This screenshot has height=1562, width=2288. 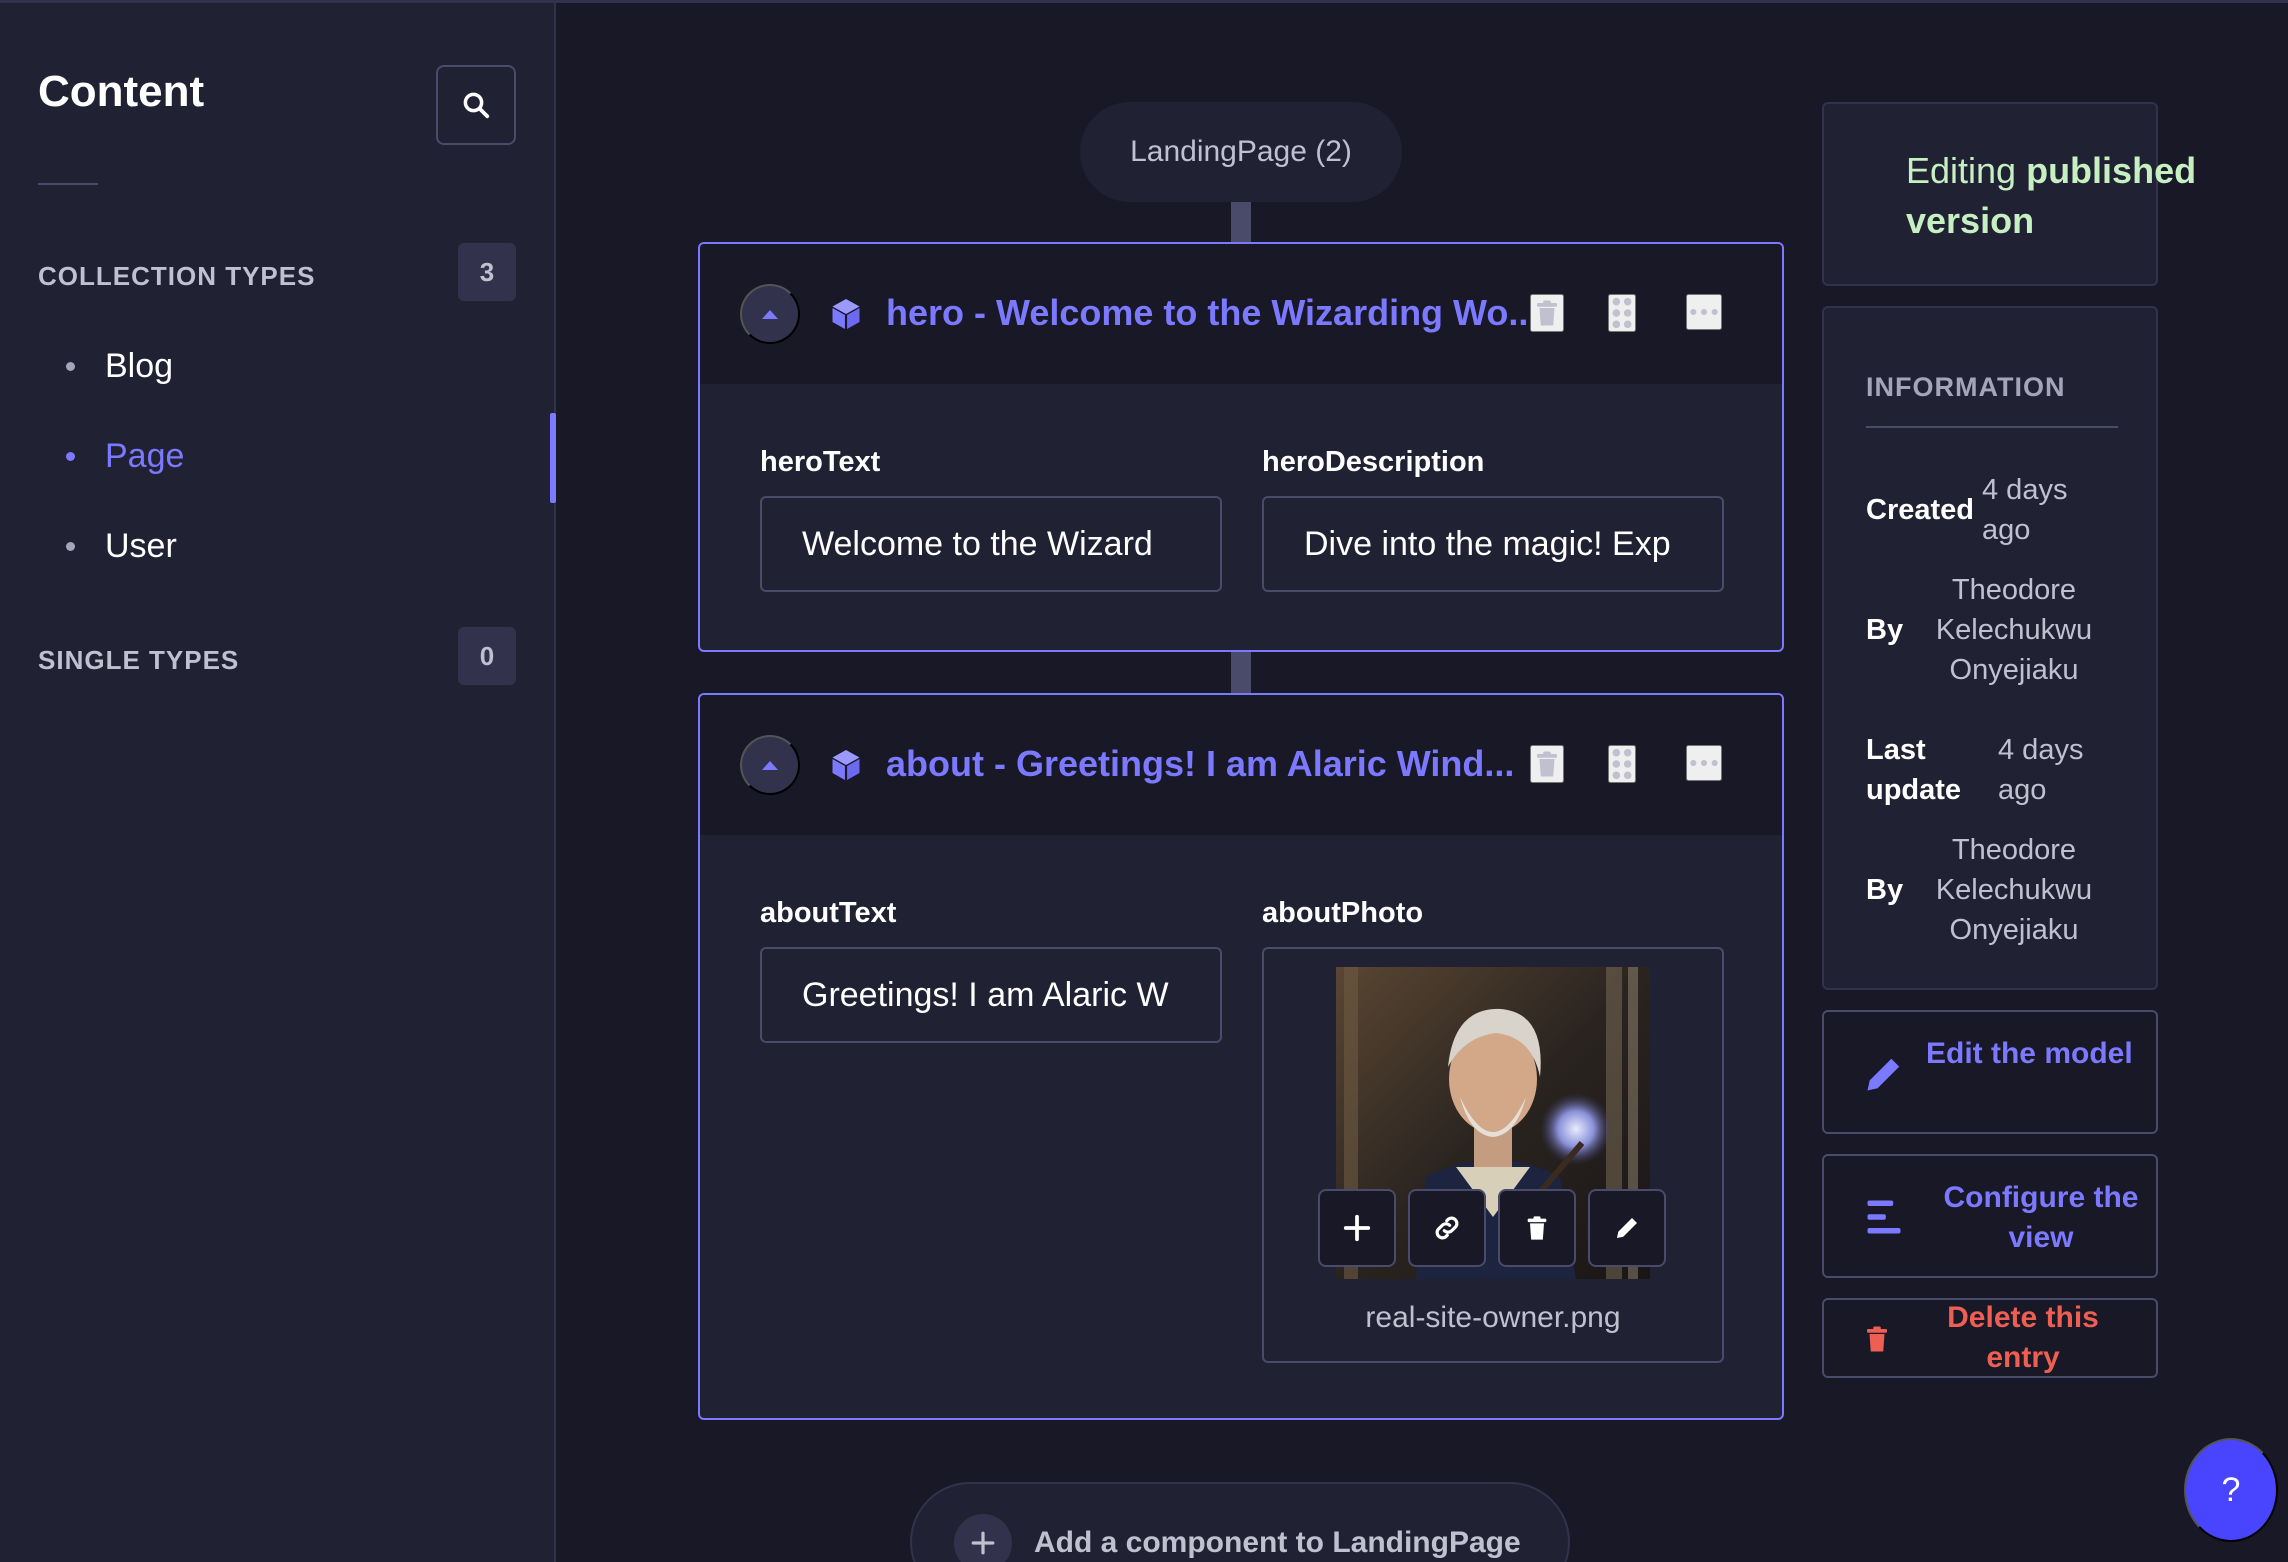 What do you see at coordinates (991, 995) in the screenshot?
I see `about-text-input: Greetings! I am Alaric W` at bounding box center [991, 995].